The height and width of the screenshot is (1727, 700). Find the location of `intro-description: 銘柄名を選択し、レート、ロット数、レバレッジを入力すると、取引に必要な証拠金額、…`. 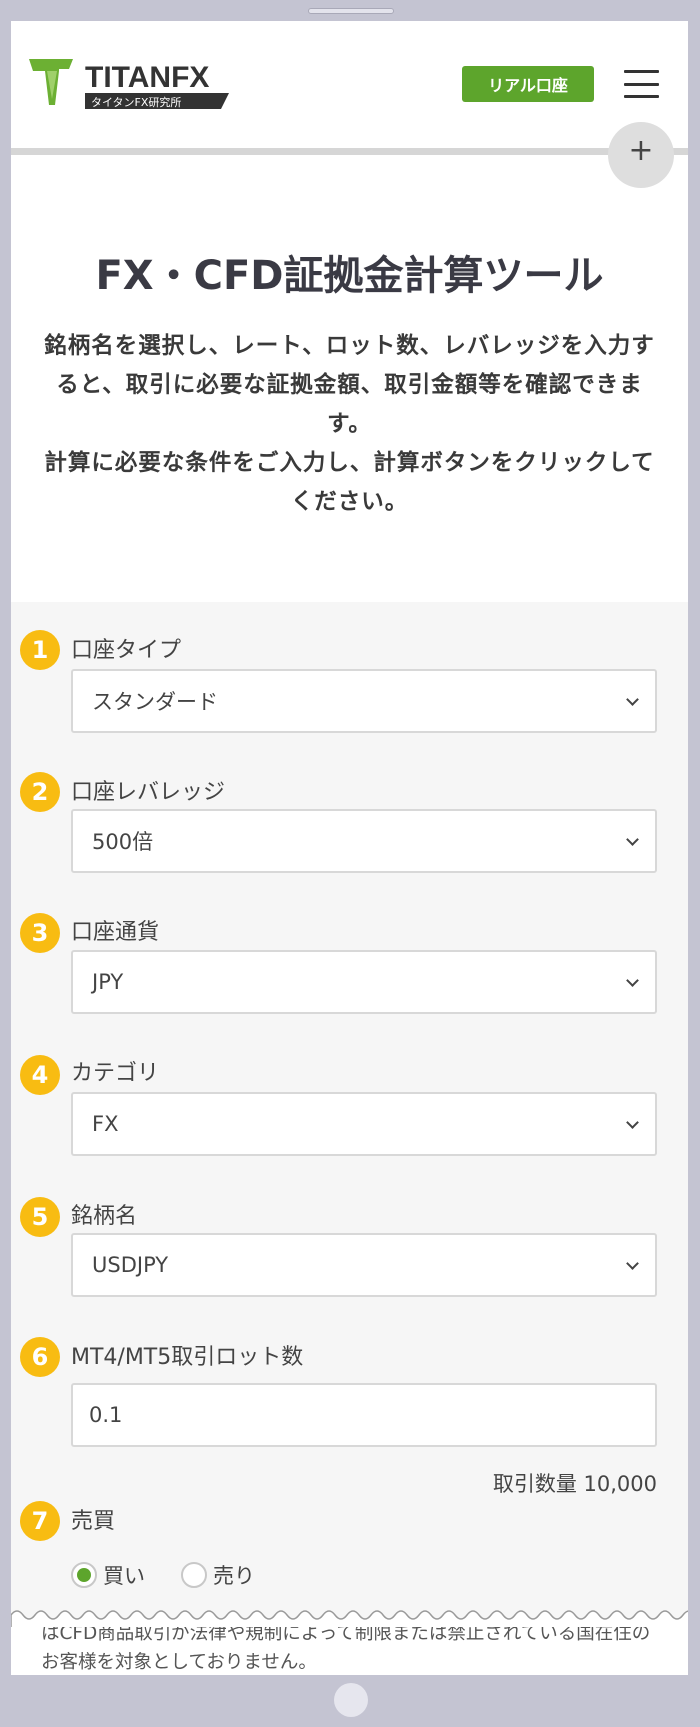

intro-description: 銘柄名を選択し、レート、ロット数、レバレッジを入力すると、取引に必要な証拠金額、… is located at coordinates (349, 424).